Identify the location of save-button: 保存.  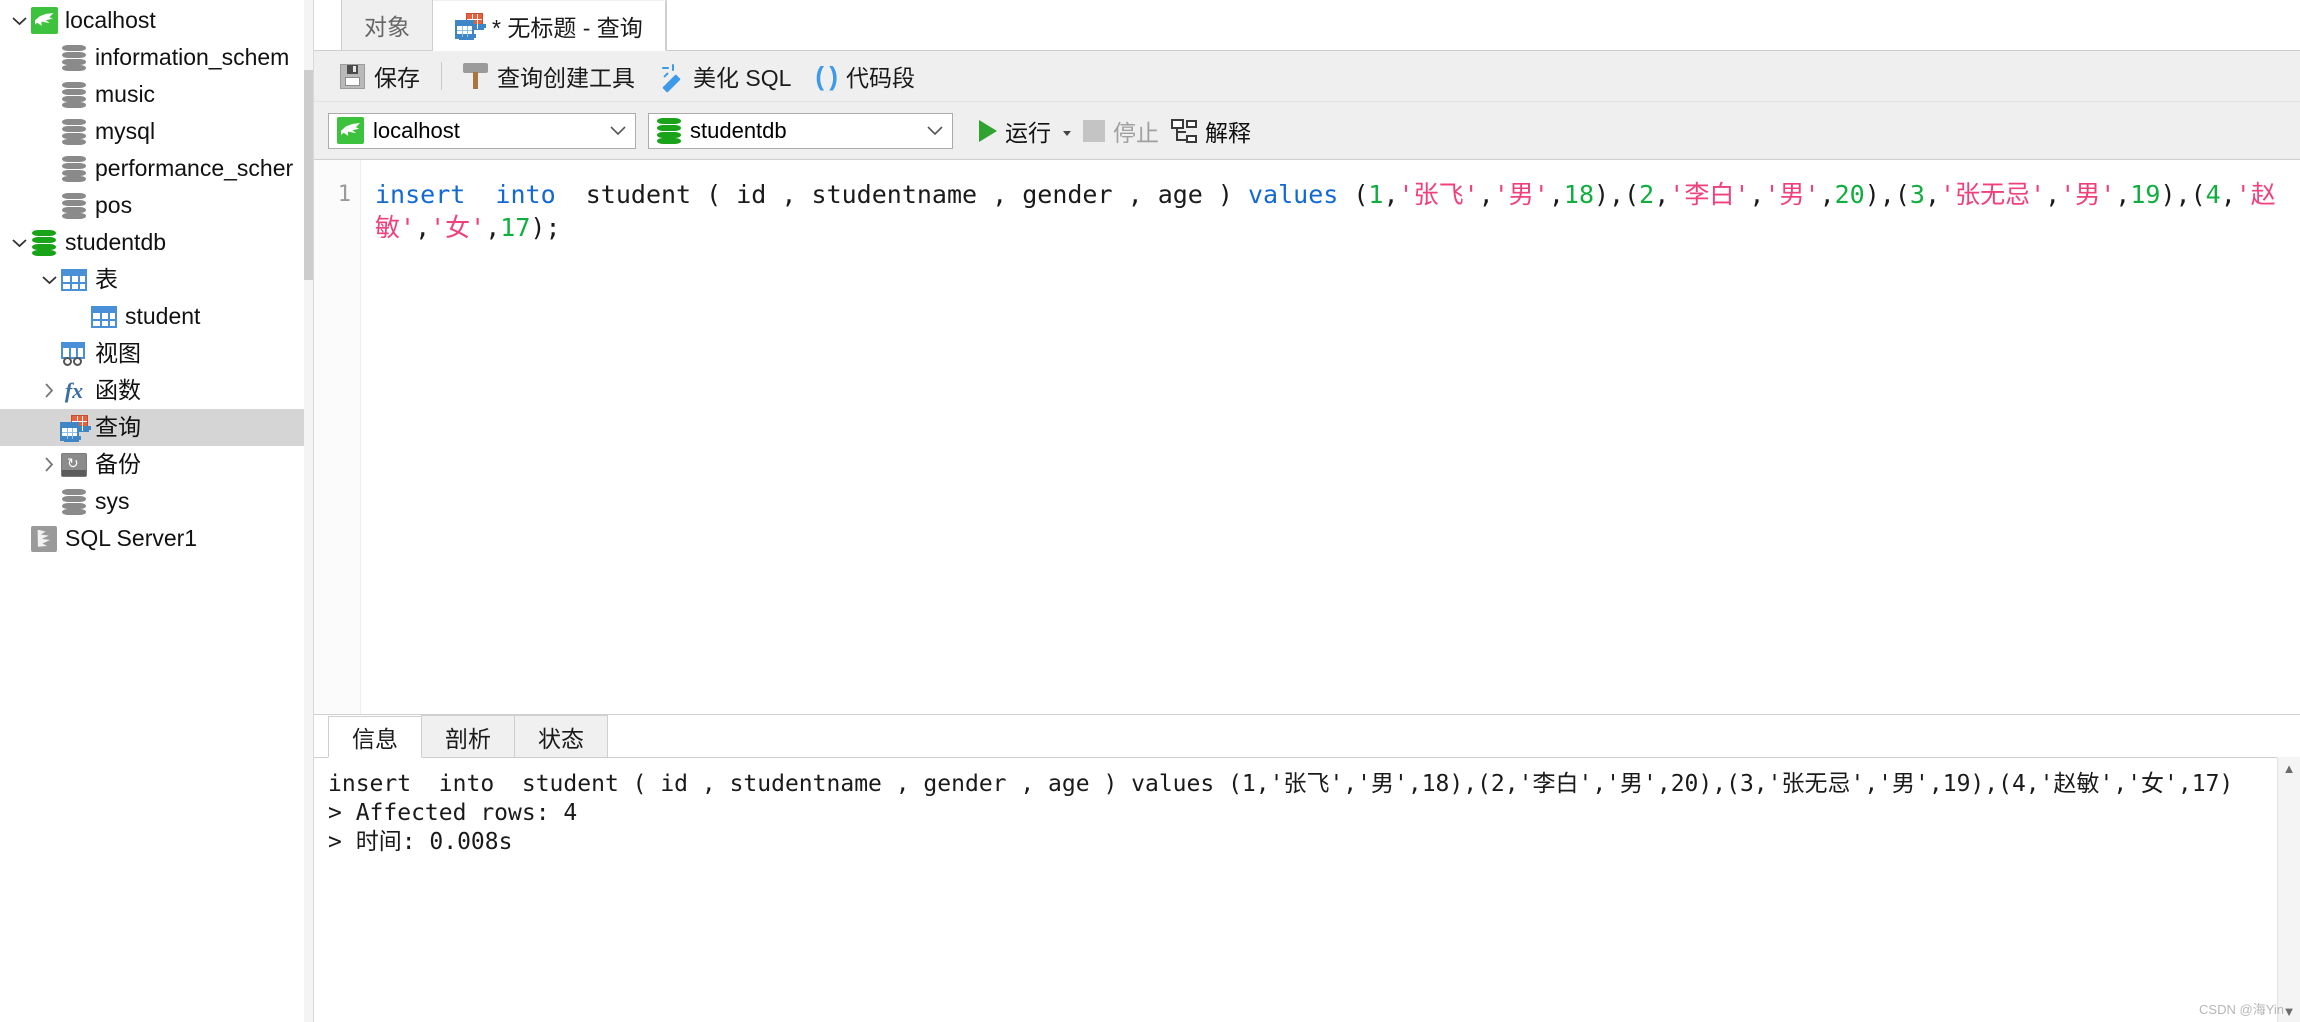
(380, 76).